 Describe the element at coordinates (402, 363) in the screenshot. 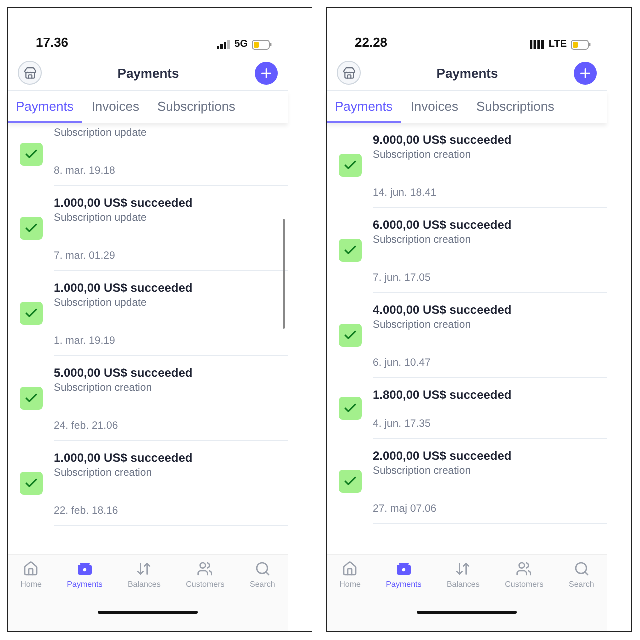

I see `payment-date: 6. jun. 10.47` at that location.